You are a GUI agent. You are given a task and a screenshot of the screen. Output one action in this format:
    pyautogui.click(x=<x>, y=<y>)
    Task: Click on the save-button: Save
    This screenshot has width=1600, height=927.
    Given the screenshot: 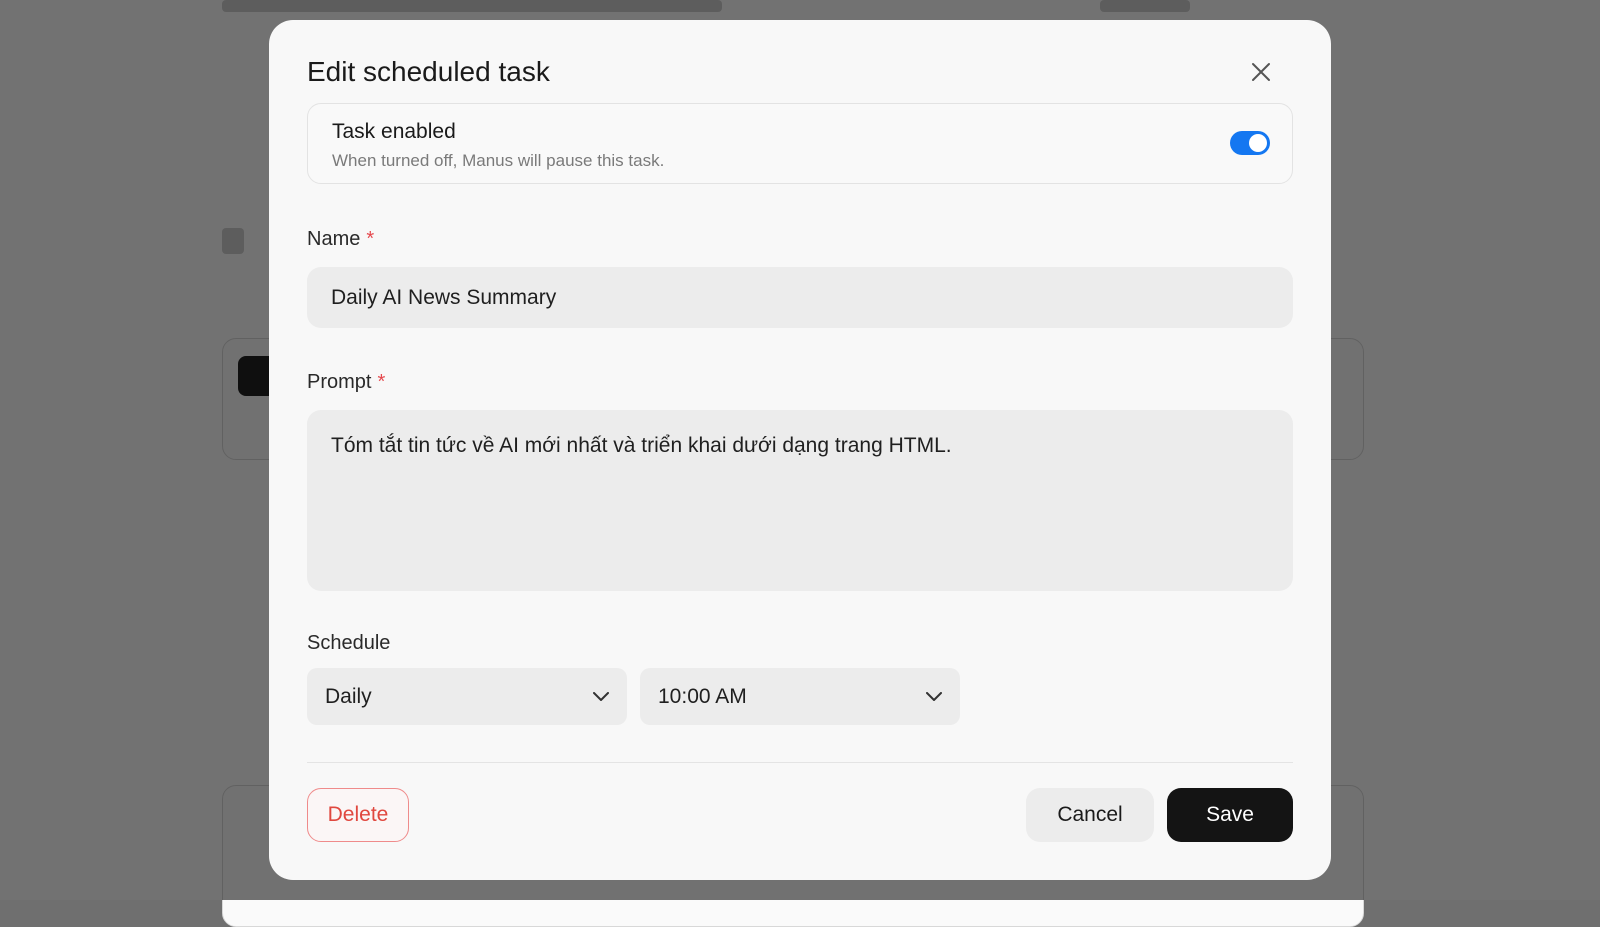 What is the action you would take?
    pyautogui.click(x=1230, y=815)
    